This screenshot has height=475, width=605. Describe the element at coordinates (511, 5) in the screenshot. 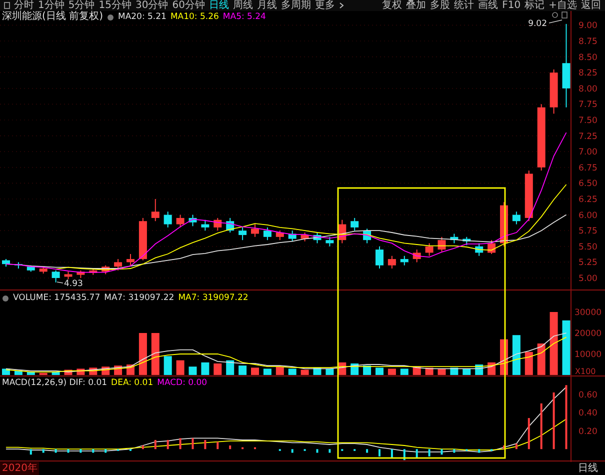

I see `toolbar-button: F10` at that location.